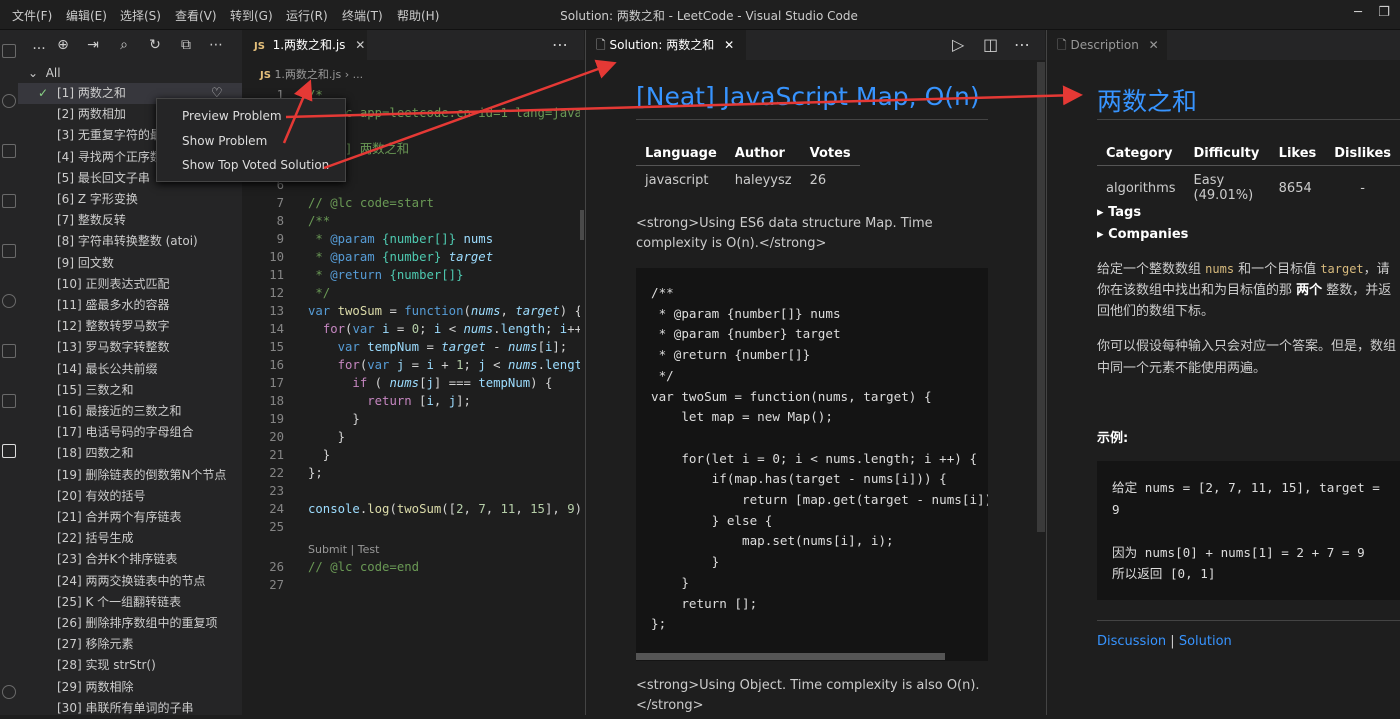 The image size is (1400, 719). I want to click on split-editor-icon: ◫, so click(990, 45).